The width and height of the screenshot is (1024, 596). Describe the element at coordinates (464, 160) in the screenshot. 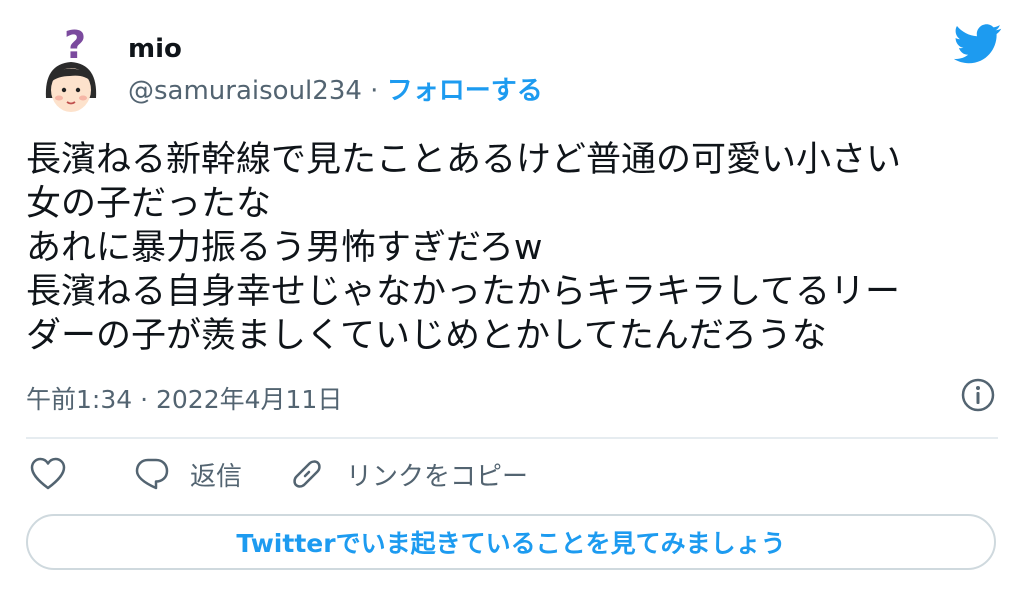

I see `tweet-text-line: 長濱ねる新幹線で見たことあるけど普通の可愛い小さい` at that location.